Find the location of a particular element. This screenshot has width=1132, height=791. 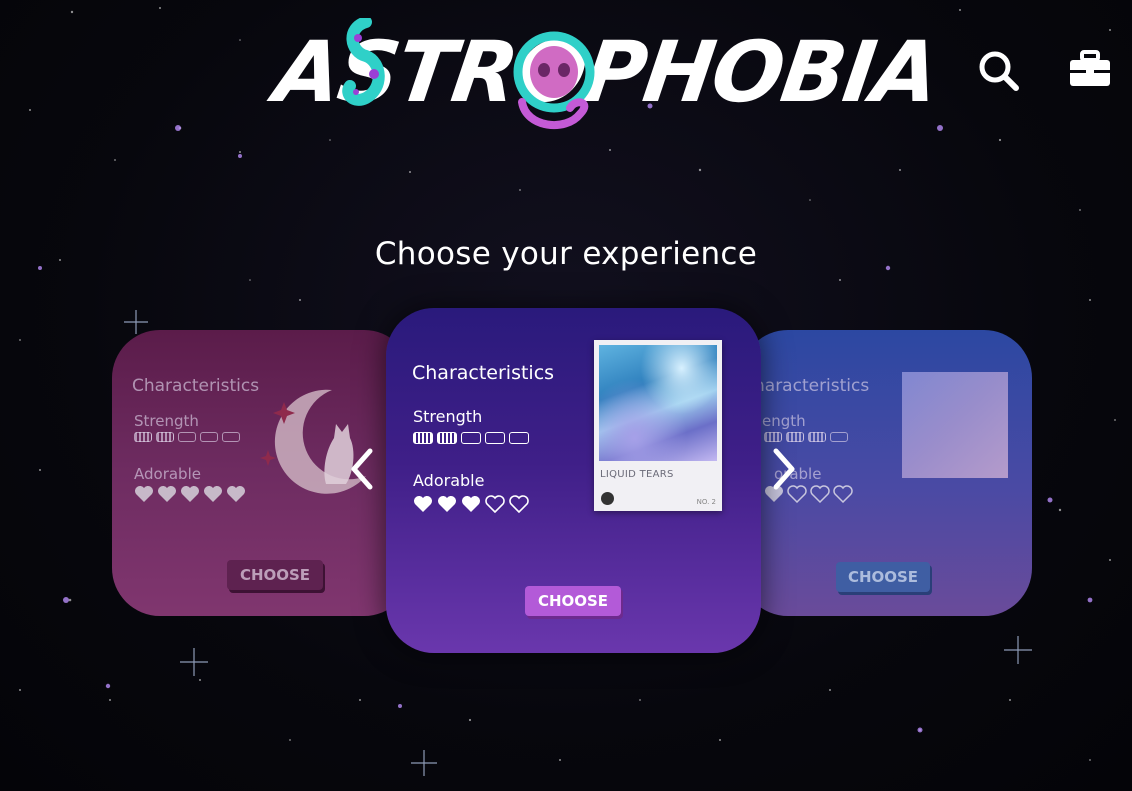

page-title: Choose your experience is located at coordinates (566, 254).